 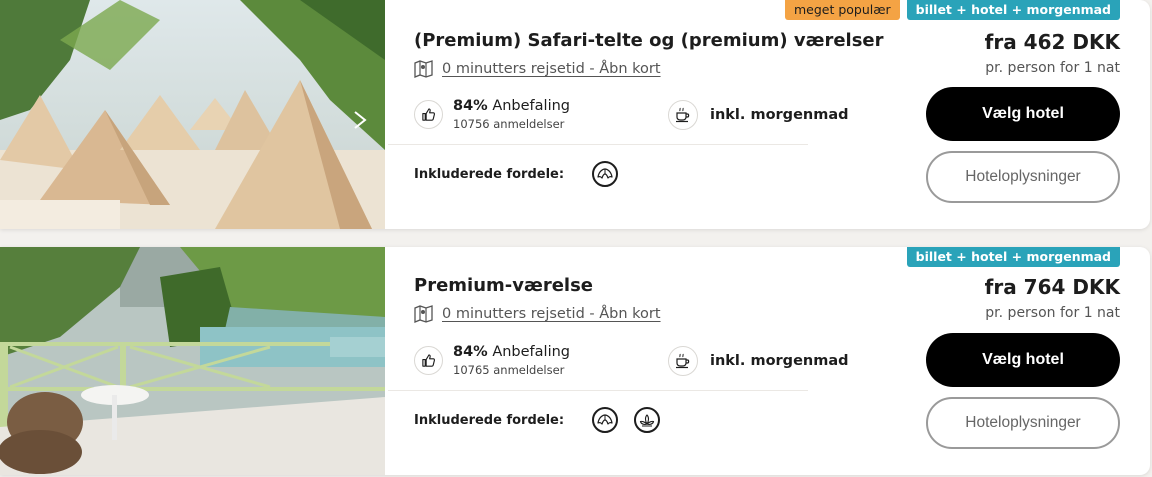 I want to click on recommendation: 84% Anbefaling 10765 anmeldelser, so click(x=492, y=360).